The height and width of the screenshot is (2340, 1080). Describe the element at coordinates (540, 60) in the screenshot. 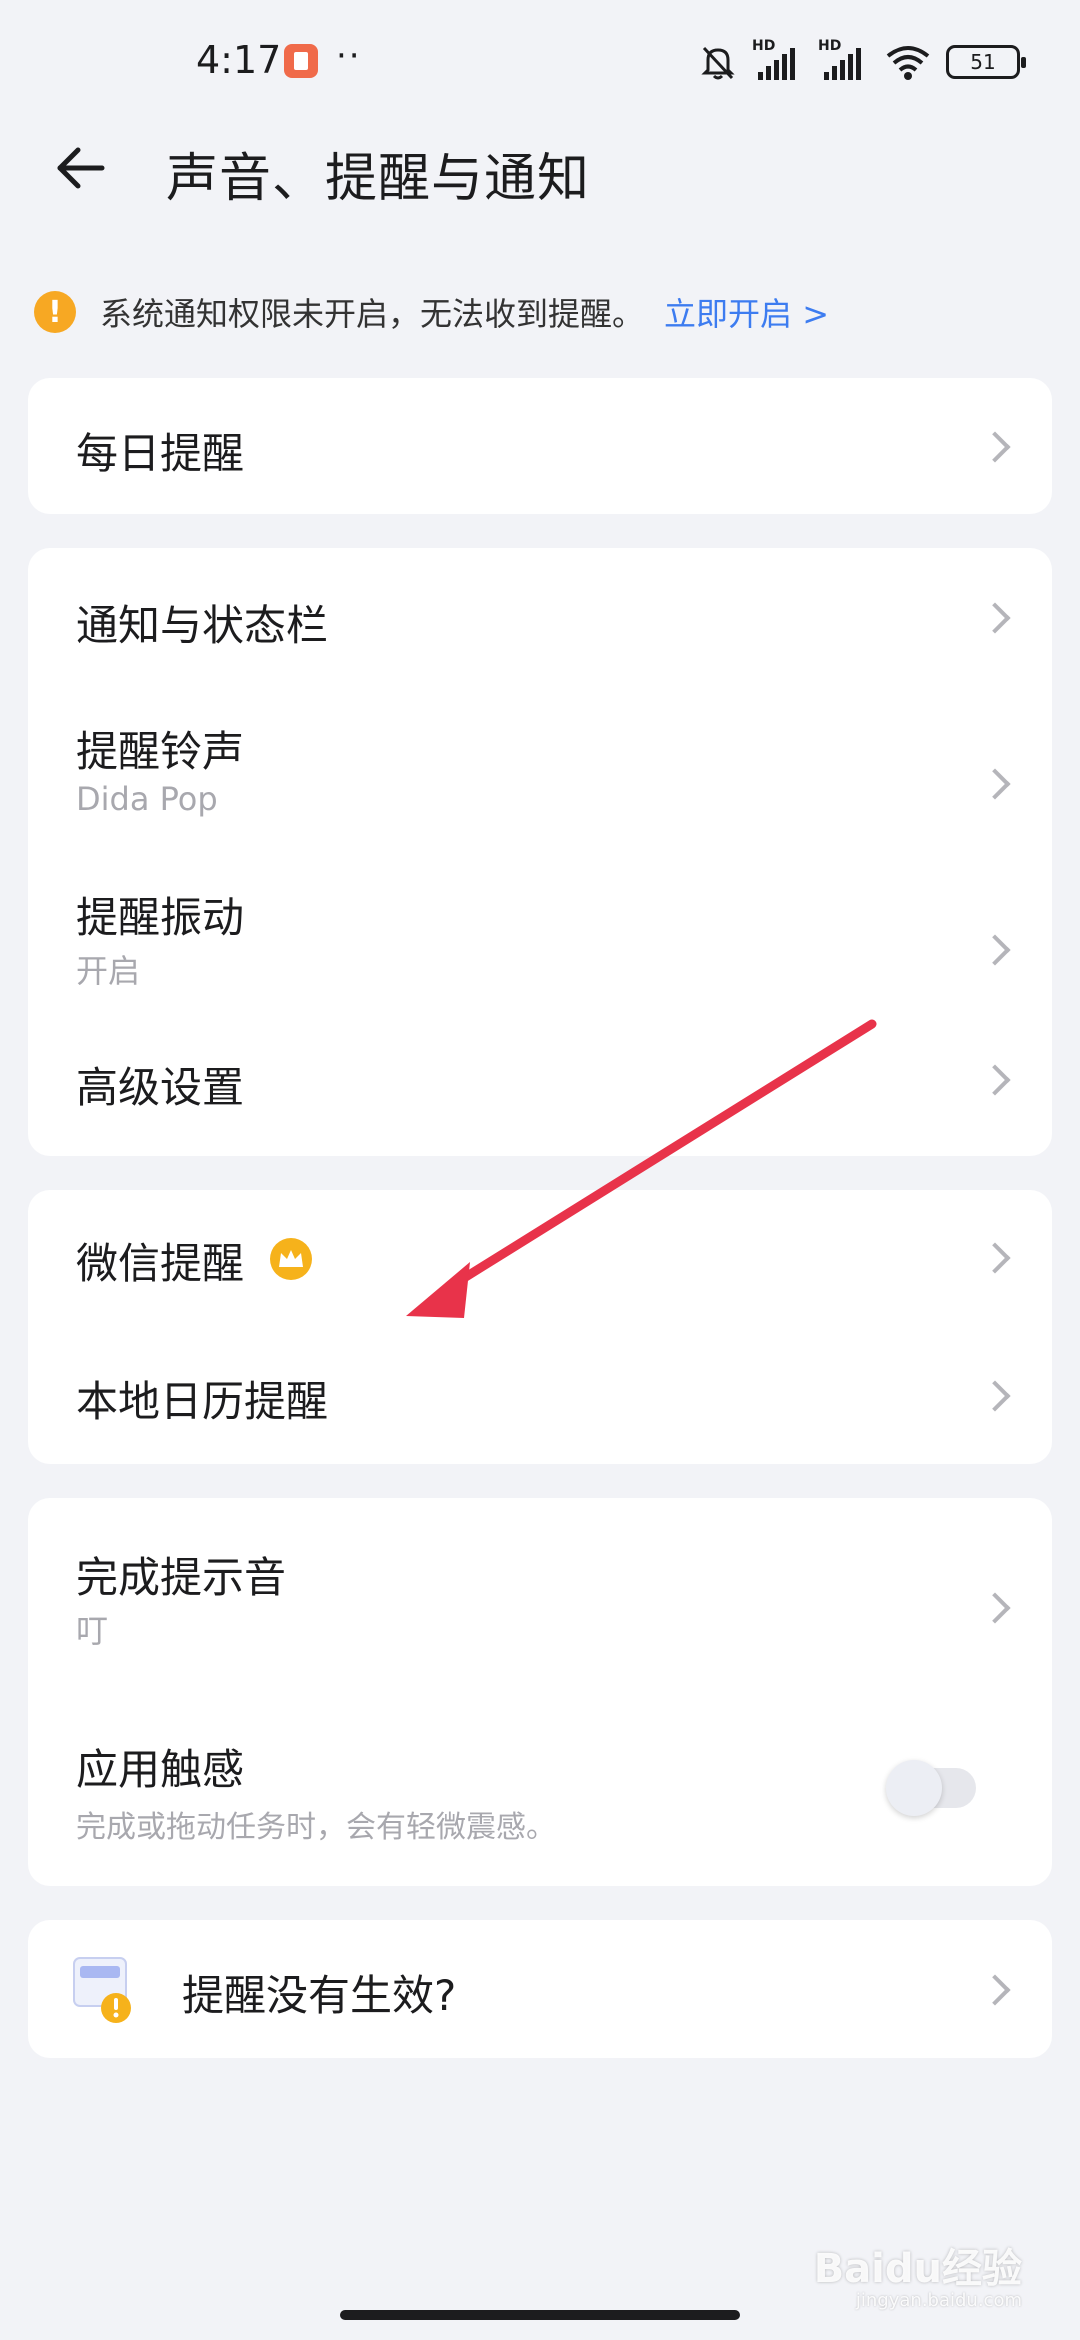

I see `status-bar: 4:17 ·· HD HD 51` at that location.